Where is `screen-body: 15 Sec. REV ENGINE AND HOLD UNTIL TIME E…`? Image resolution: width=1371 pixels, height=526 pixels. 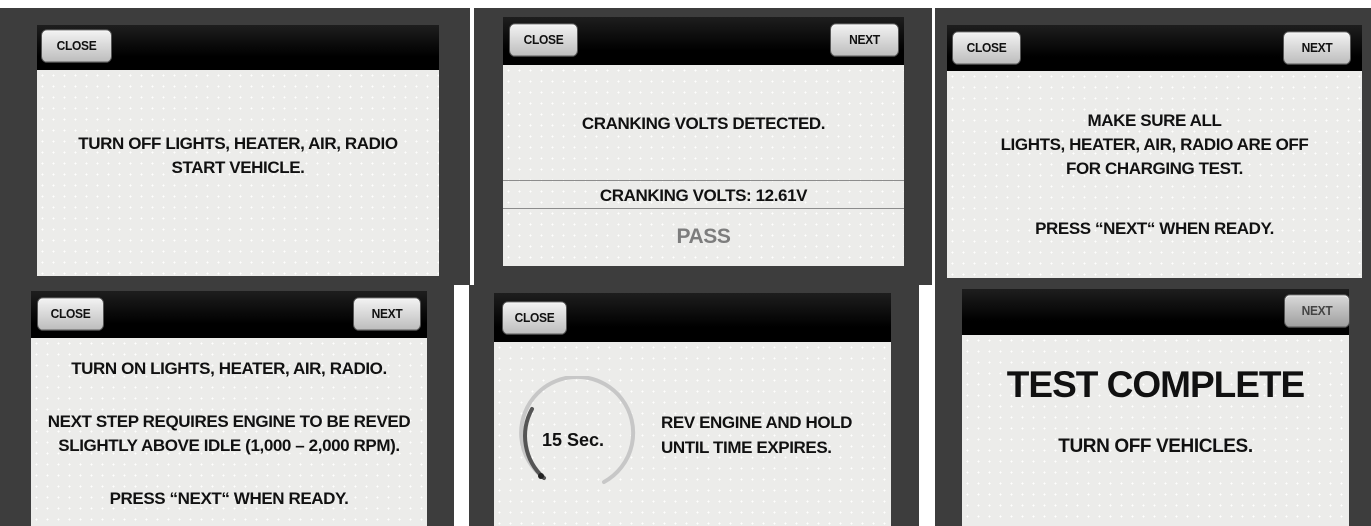 screen-body: 15 Sec. REV ENGINE AND HOLD UNTIL TIME E… is located at coordinates (692, 434).